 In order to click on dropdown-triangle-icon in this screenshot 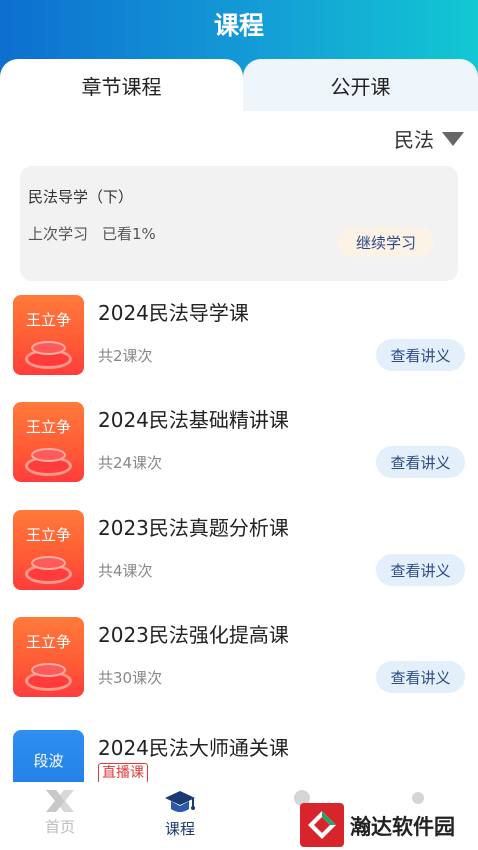, I will do `click(453, 138)`.